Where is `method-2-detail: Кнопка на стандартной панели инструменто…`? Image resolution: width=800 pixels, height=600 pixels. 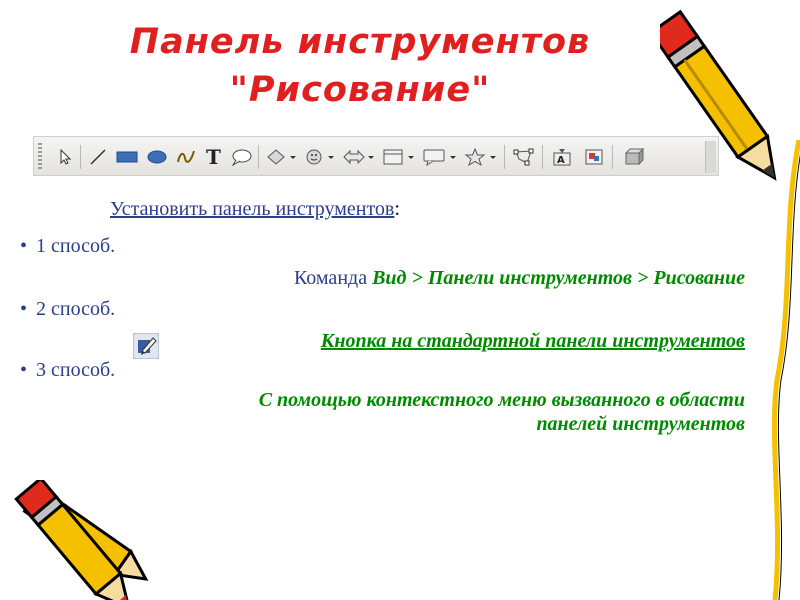
method-2-detail: Кнопка на стандартной панели инструменто… is located at coordinates (532, 341).